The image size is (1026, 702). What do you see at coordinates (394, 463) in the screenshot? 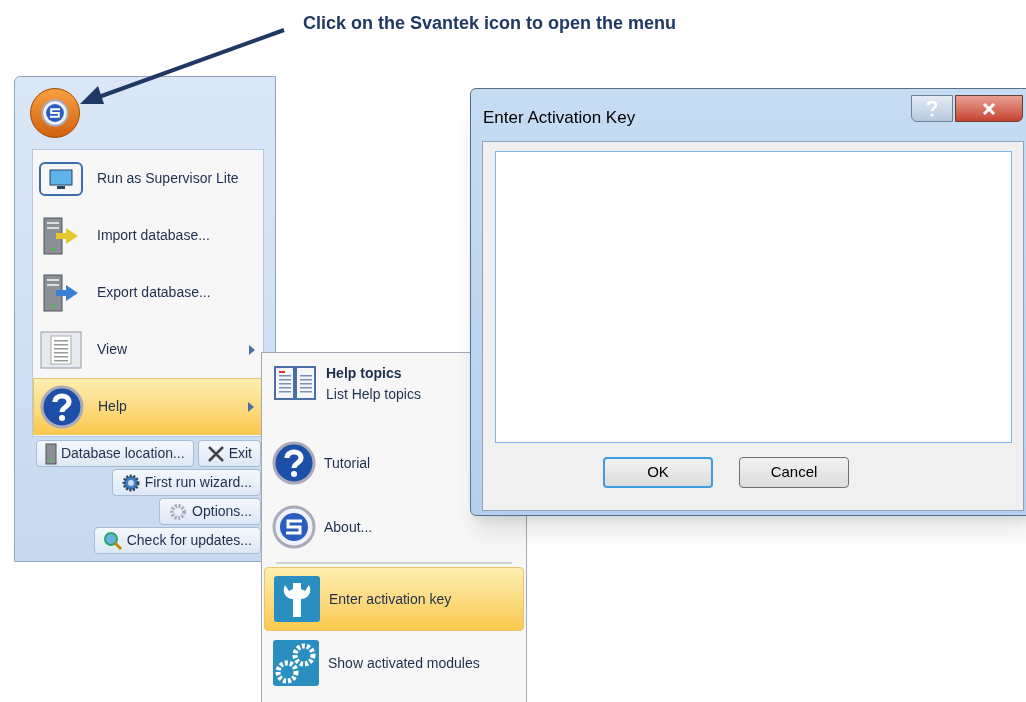
I see `submenu-item: Tutorial` at bounding box center [394, 463].